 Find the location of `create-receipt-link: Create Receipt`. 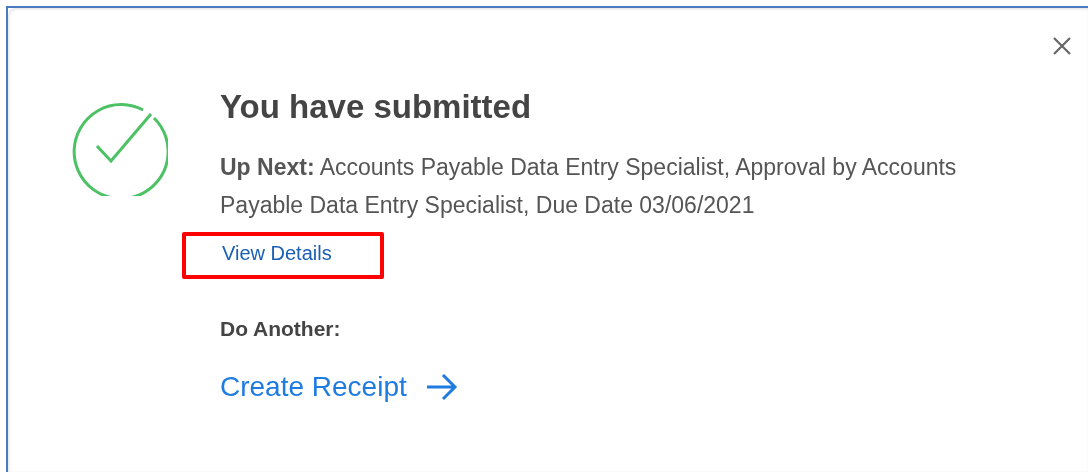

create-receipt-link: Create Receipt is located at coordinates (339, 387).